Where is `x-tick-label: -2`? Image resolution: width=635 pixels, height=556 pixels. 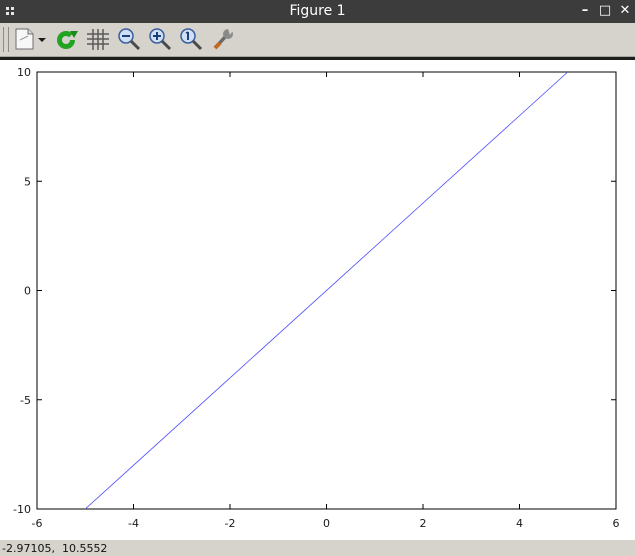
x-tick-label: -2 is located at coordinates (230, 523).